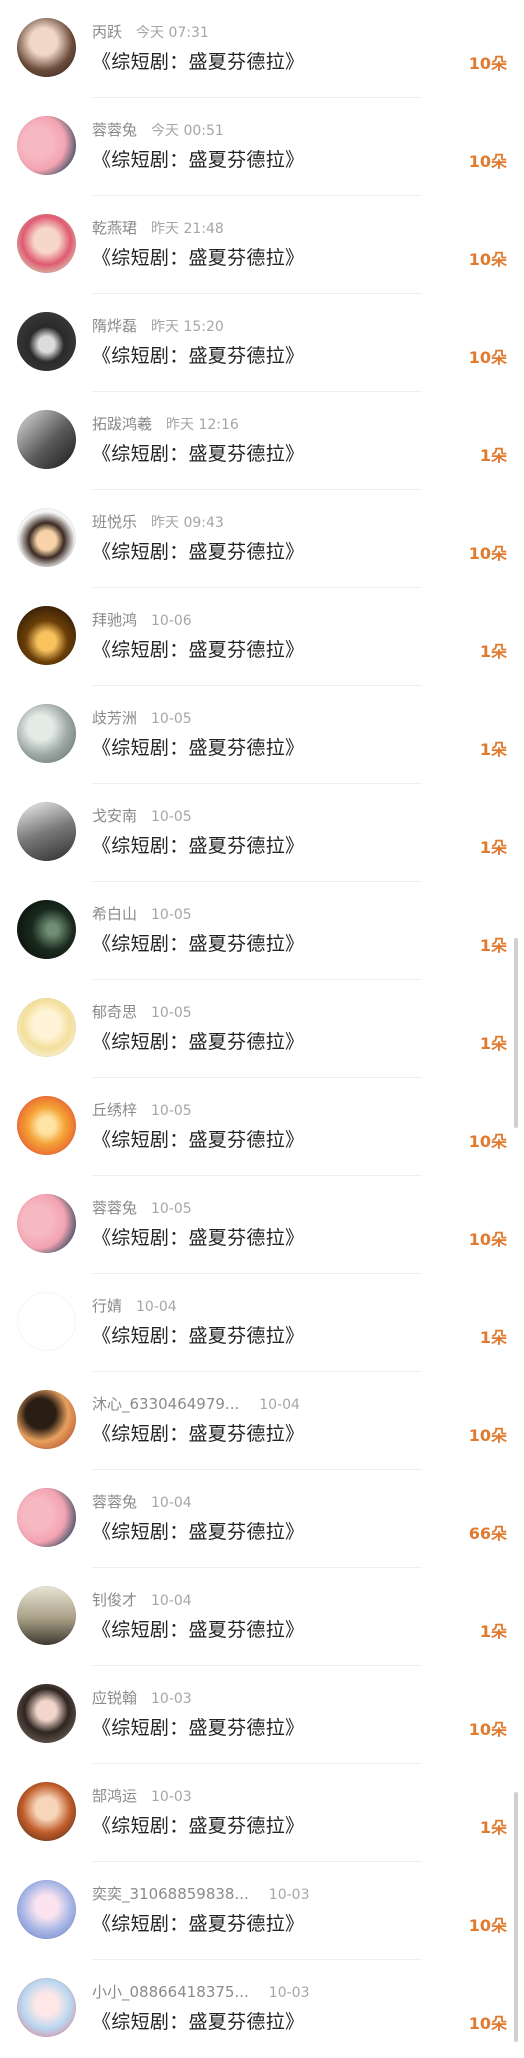  Describe the element at coordinates (289, 1993) in the screenshot. I see `timestamp: 10-03` at that location.